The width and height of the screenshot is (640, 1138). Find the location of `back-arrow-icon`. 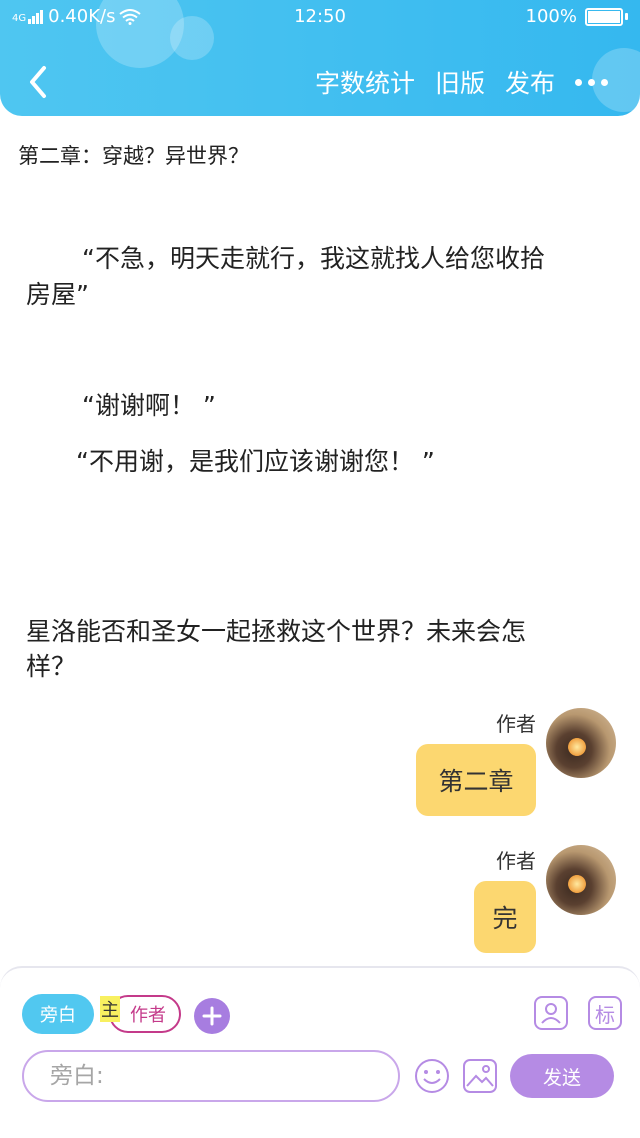

back-arrow-icon is located at coordinates (39, 82).